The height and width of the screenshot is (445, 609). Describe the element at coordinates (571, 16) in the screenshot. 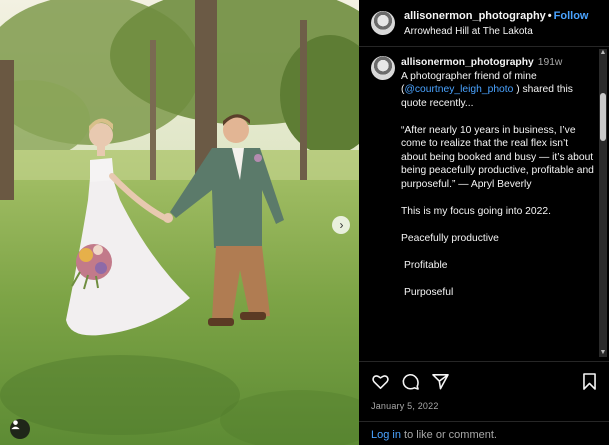

I see `follow-button: Follow` at that location.